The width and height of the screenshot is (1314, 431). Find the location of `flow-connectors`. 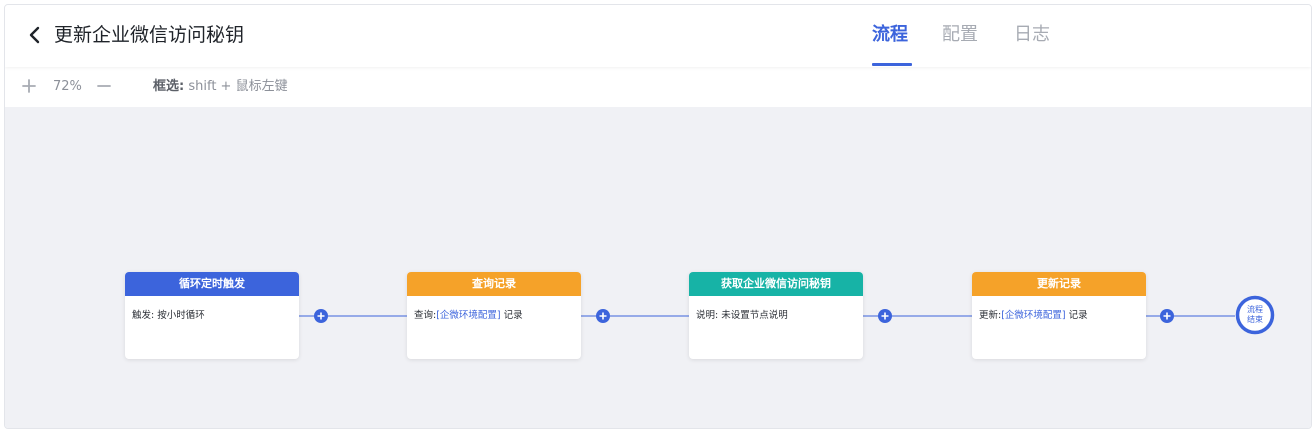

flow-connectors is located at coordinates (767, 316).